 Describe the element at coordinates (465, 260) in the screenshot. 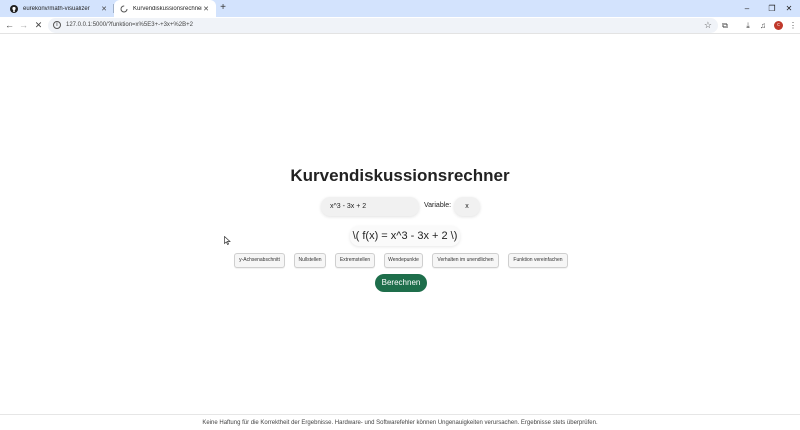

I see `option-limit-behavior: Verhalten im unendlichen` at that location.